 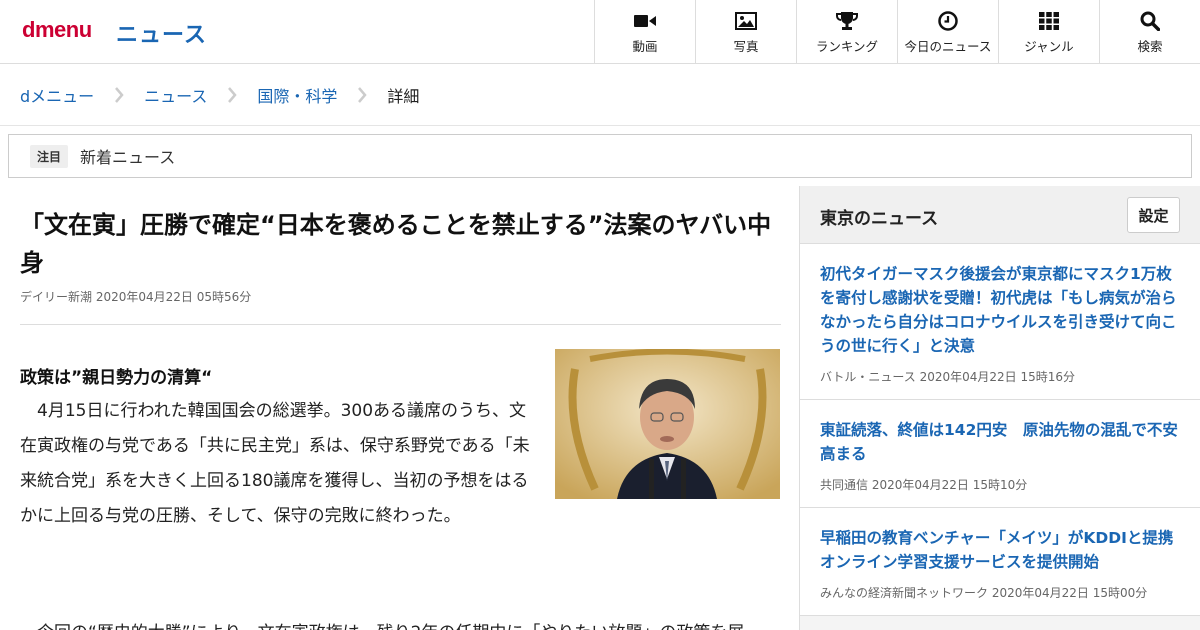 I want to click on section-title: ニュース, so click(x=161, y=33).